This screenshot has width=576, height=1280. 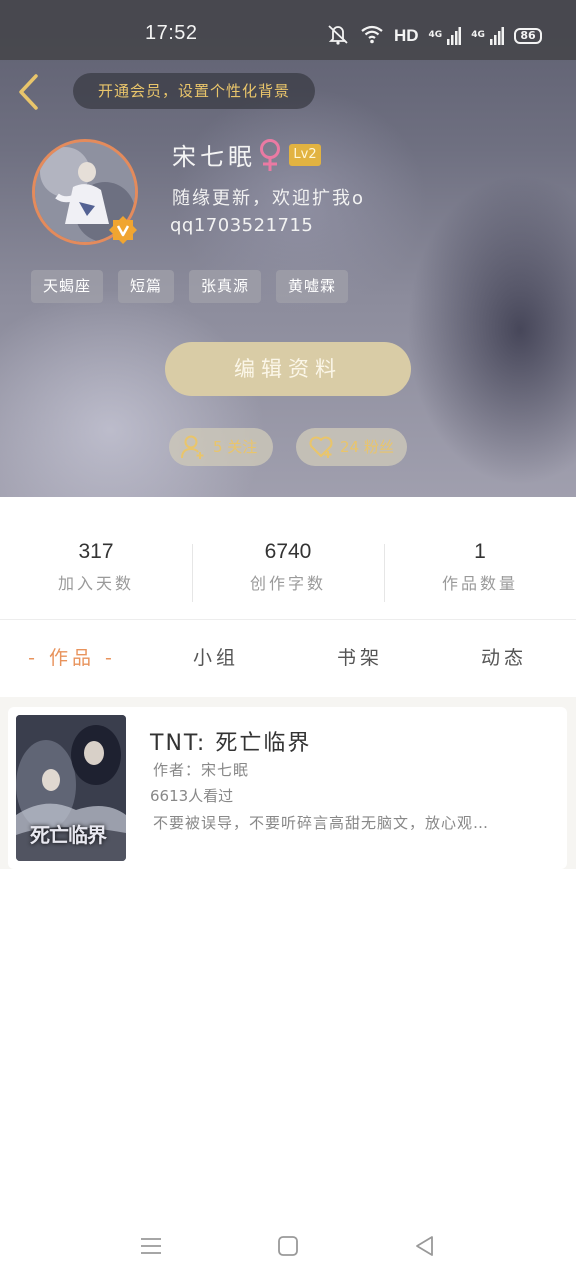 I want to click on stat-works-count: 1 作品数量, so click(x=480, y=572).